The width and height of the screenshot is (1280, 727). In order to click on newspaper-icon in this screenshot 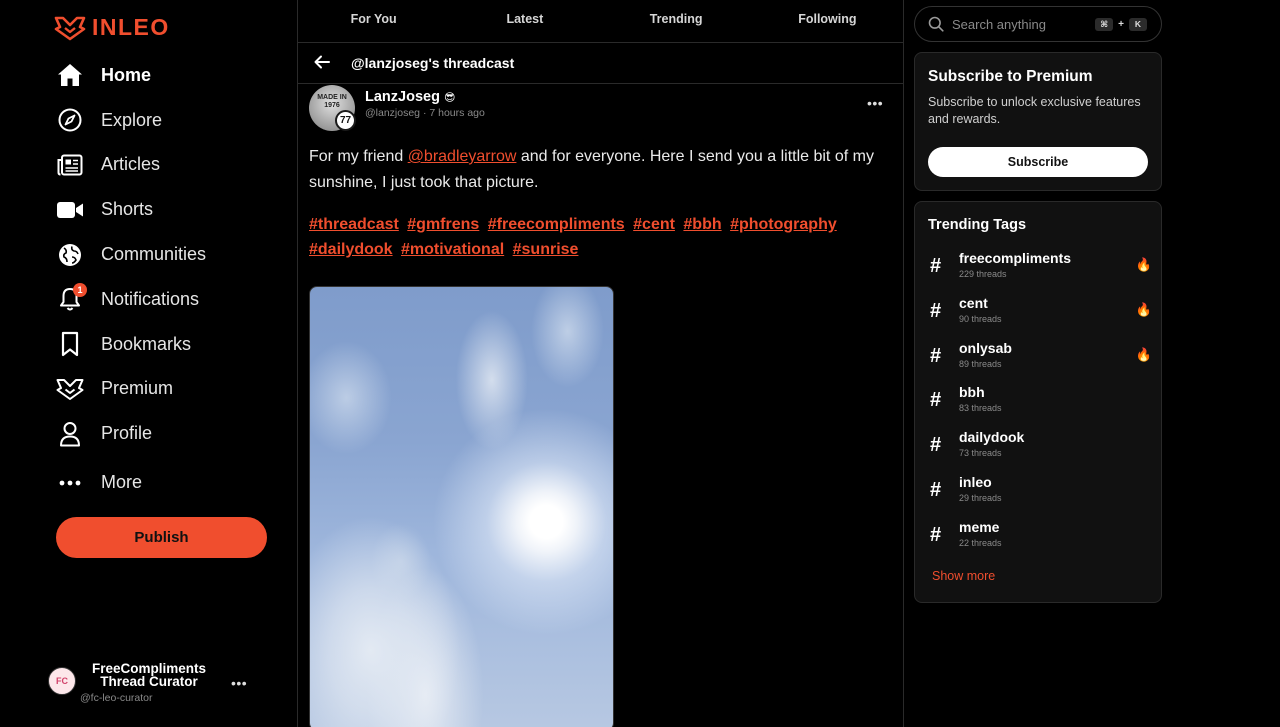, I will do `click(70, 165)`.